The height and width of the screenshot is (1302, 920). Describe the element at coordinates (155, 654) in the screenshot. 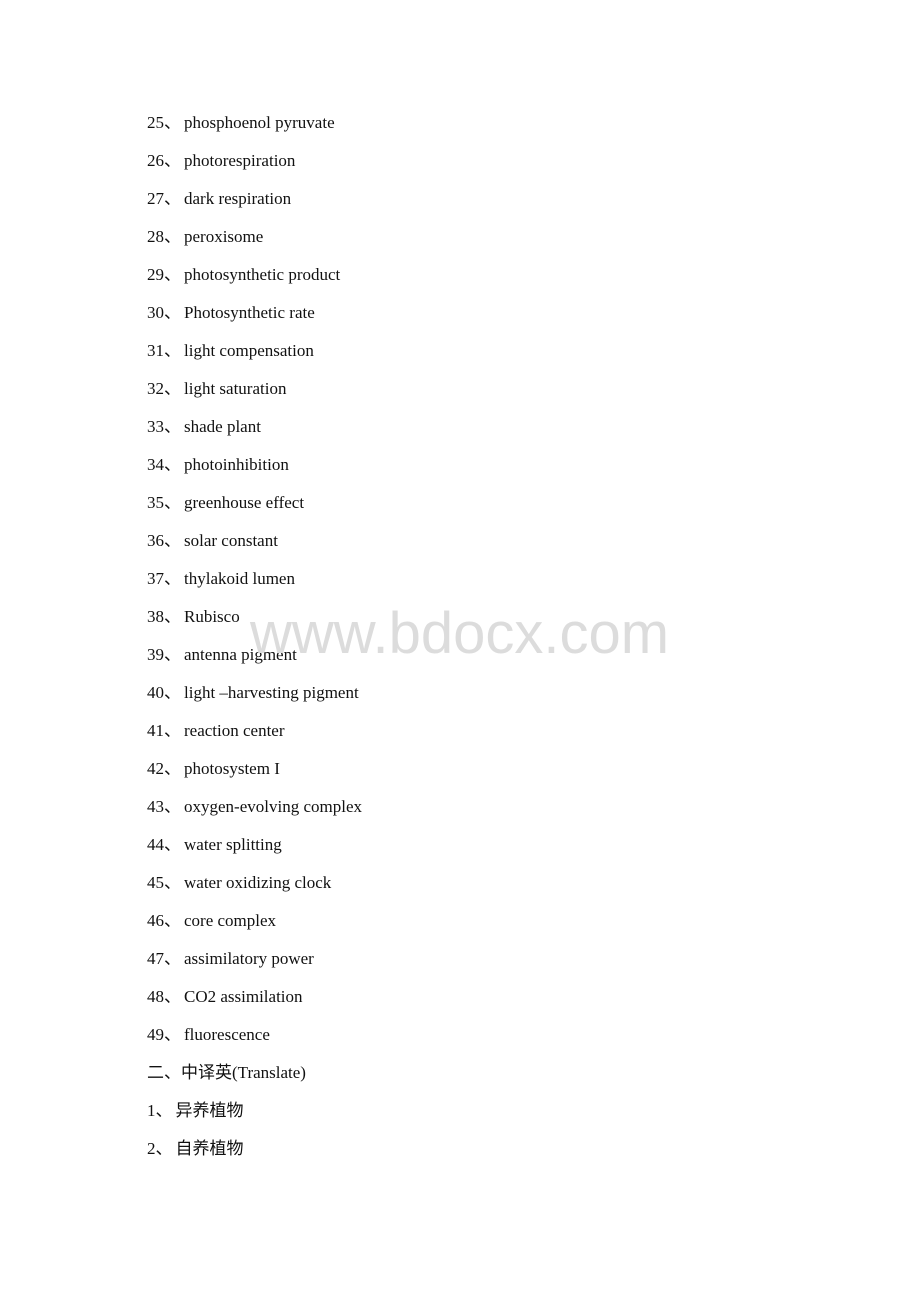

I see `item-number: 39` at that location.